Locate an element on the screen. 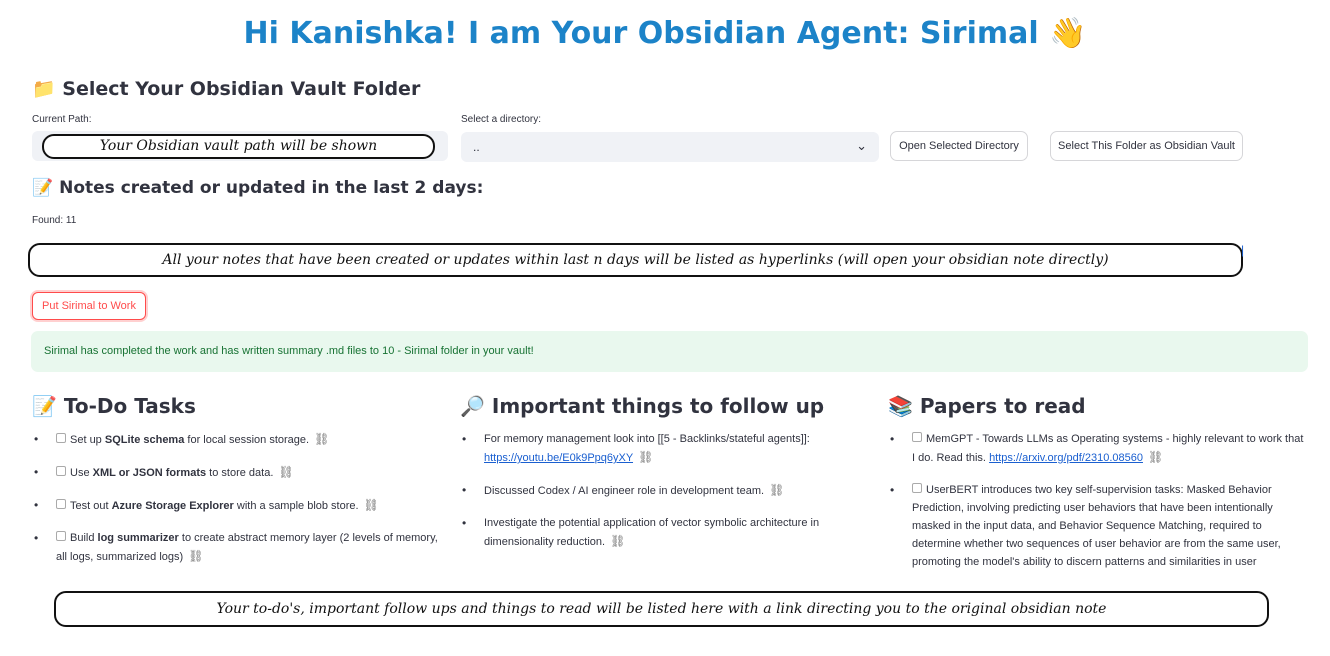 This screenshot has width=1330, height=656. todo-3-pre: Test out is located at coordinates (91, 506).